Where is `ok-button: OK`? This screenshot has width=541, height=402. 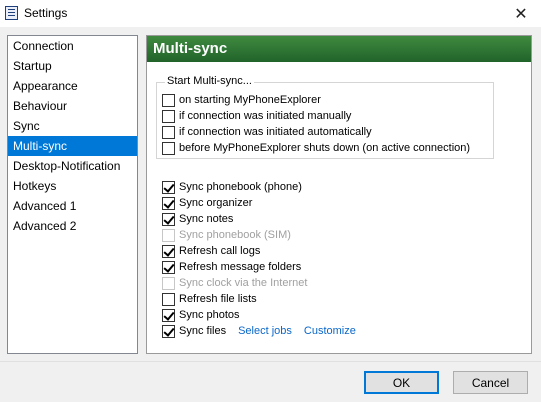
ok-button: OK is located at coordinates (401, 382).